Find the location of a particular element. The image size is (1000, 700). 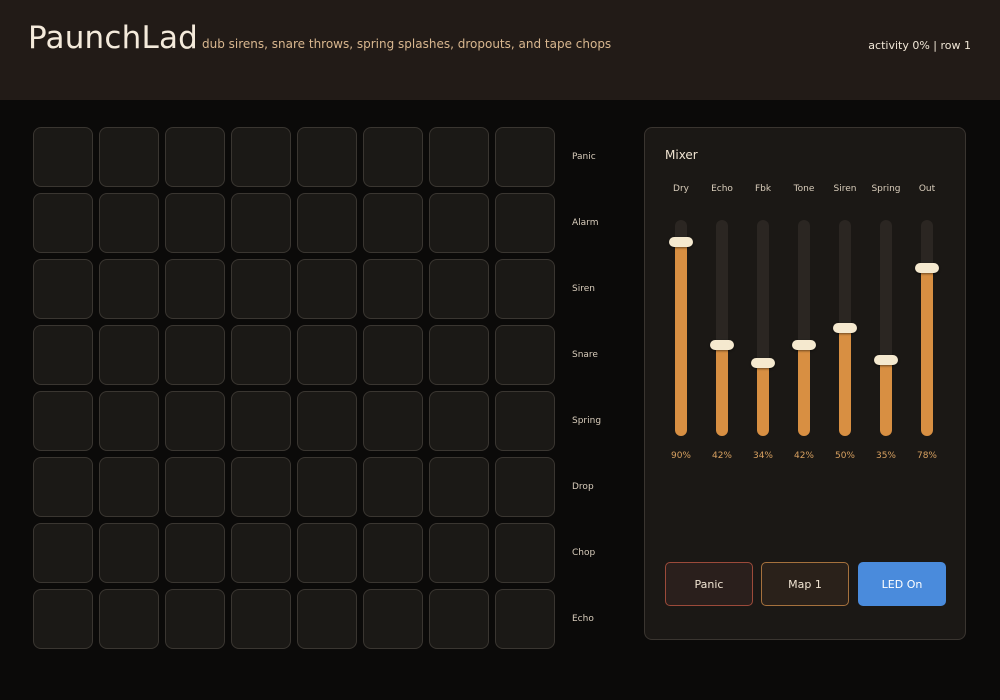

pad-r4-c7 is located at coordinates (459, 355).